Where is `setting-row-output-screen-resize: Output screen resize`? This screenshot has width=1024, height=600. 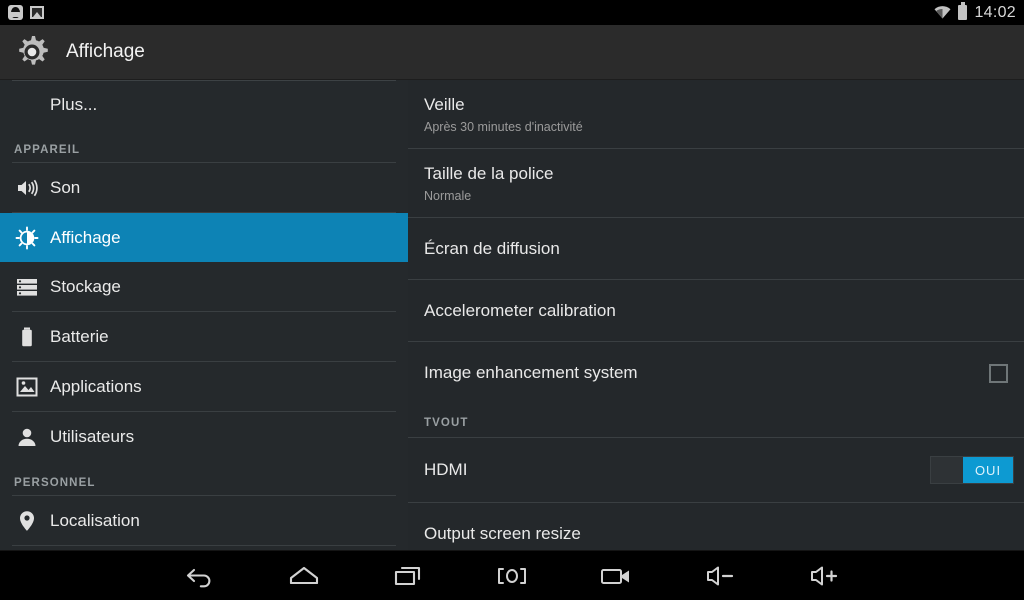 setting-row-output-screen-resize: Output screen resize is located at coordinates (716, 526).